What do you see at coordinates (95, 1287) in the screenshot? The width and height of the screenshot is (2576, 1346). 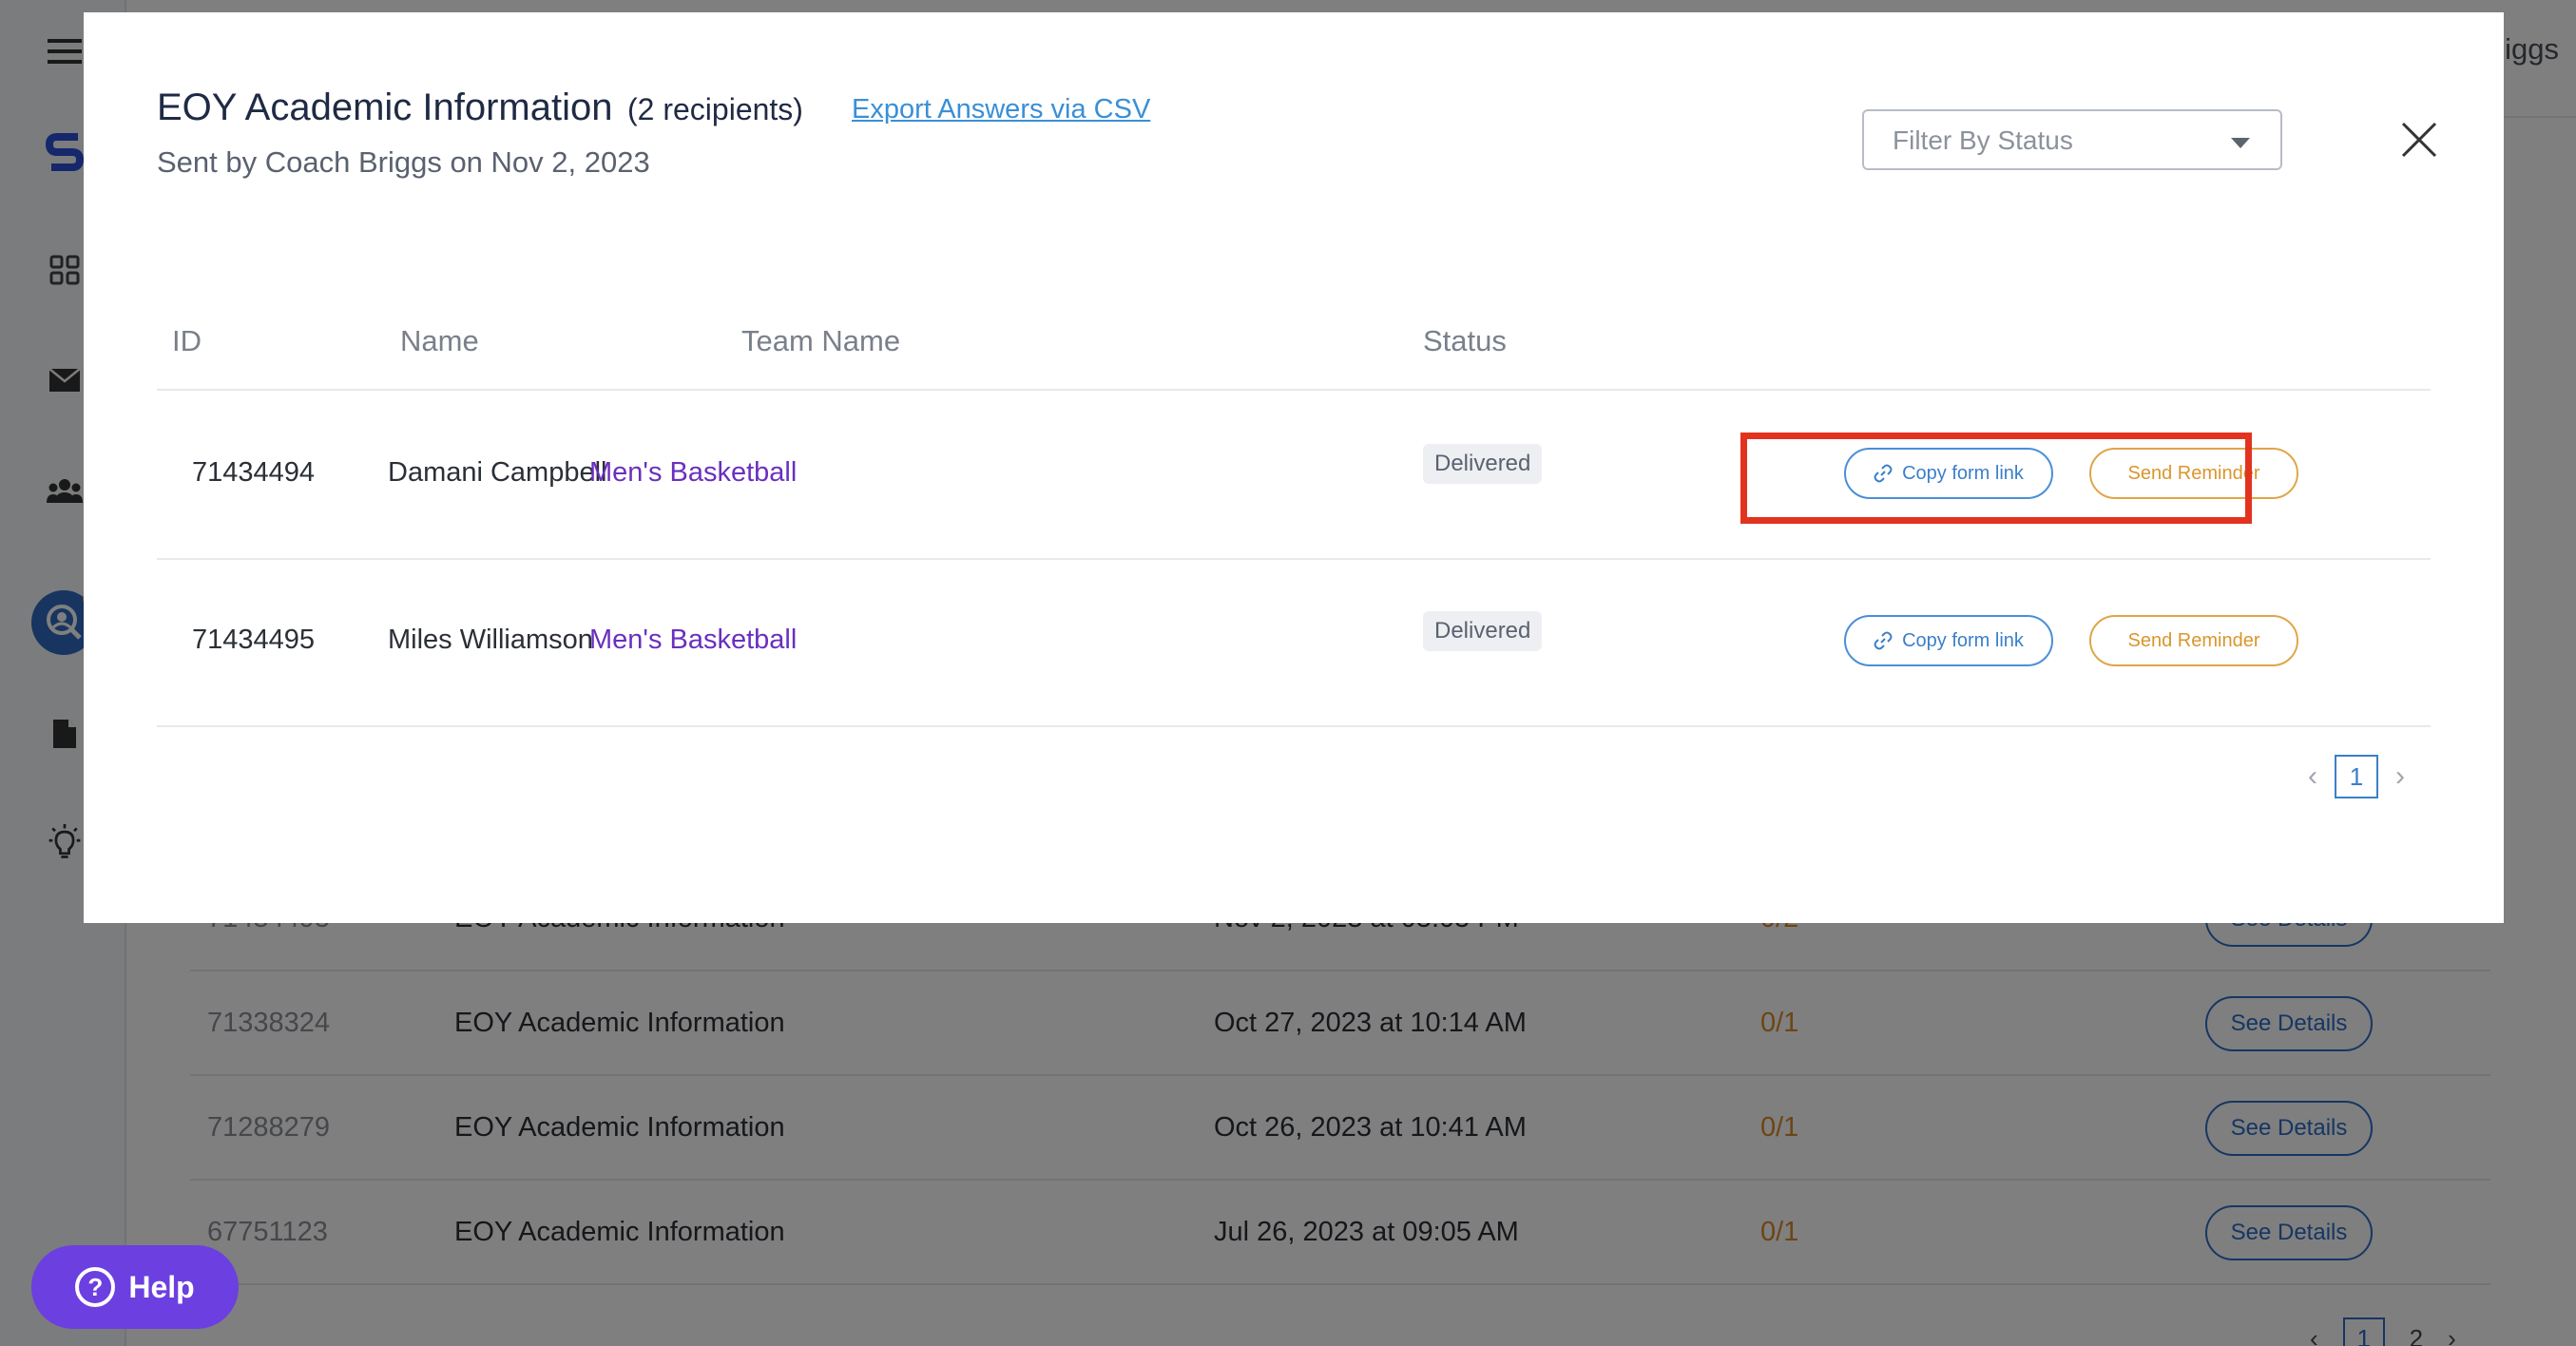 I see `help-icon: ?` at bounding box center [95, 1287].